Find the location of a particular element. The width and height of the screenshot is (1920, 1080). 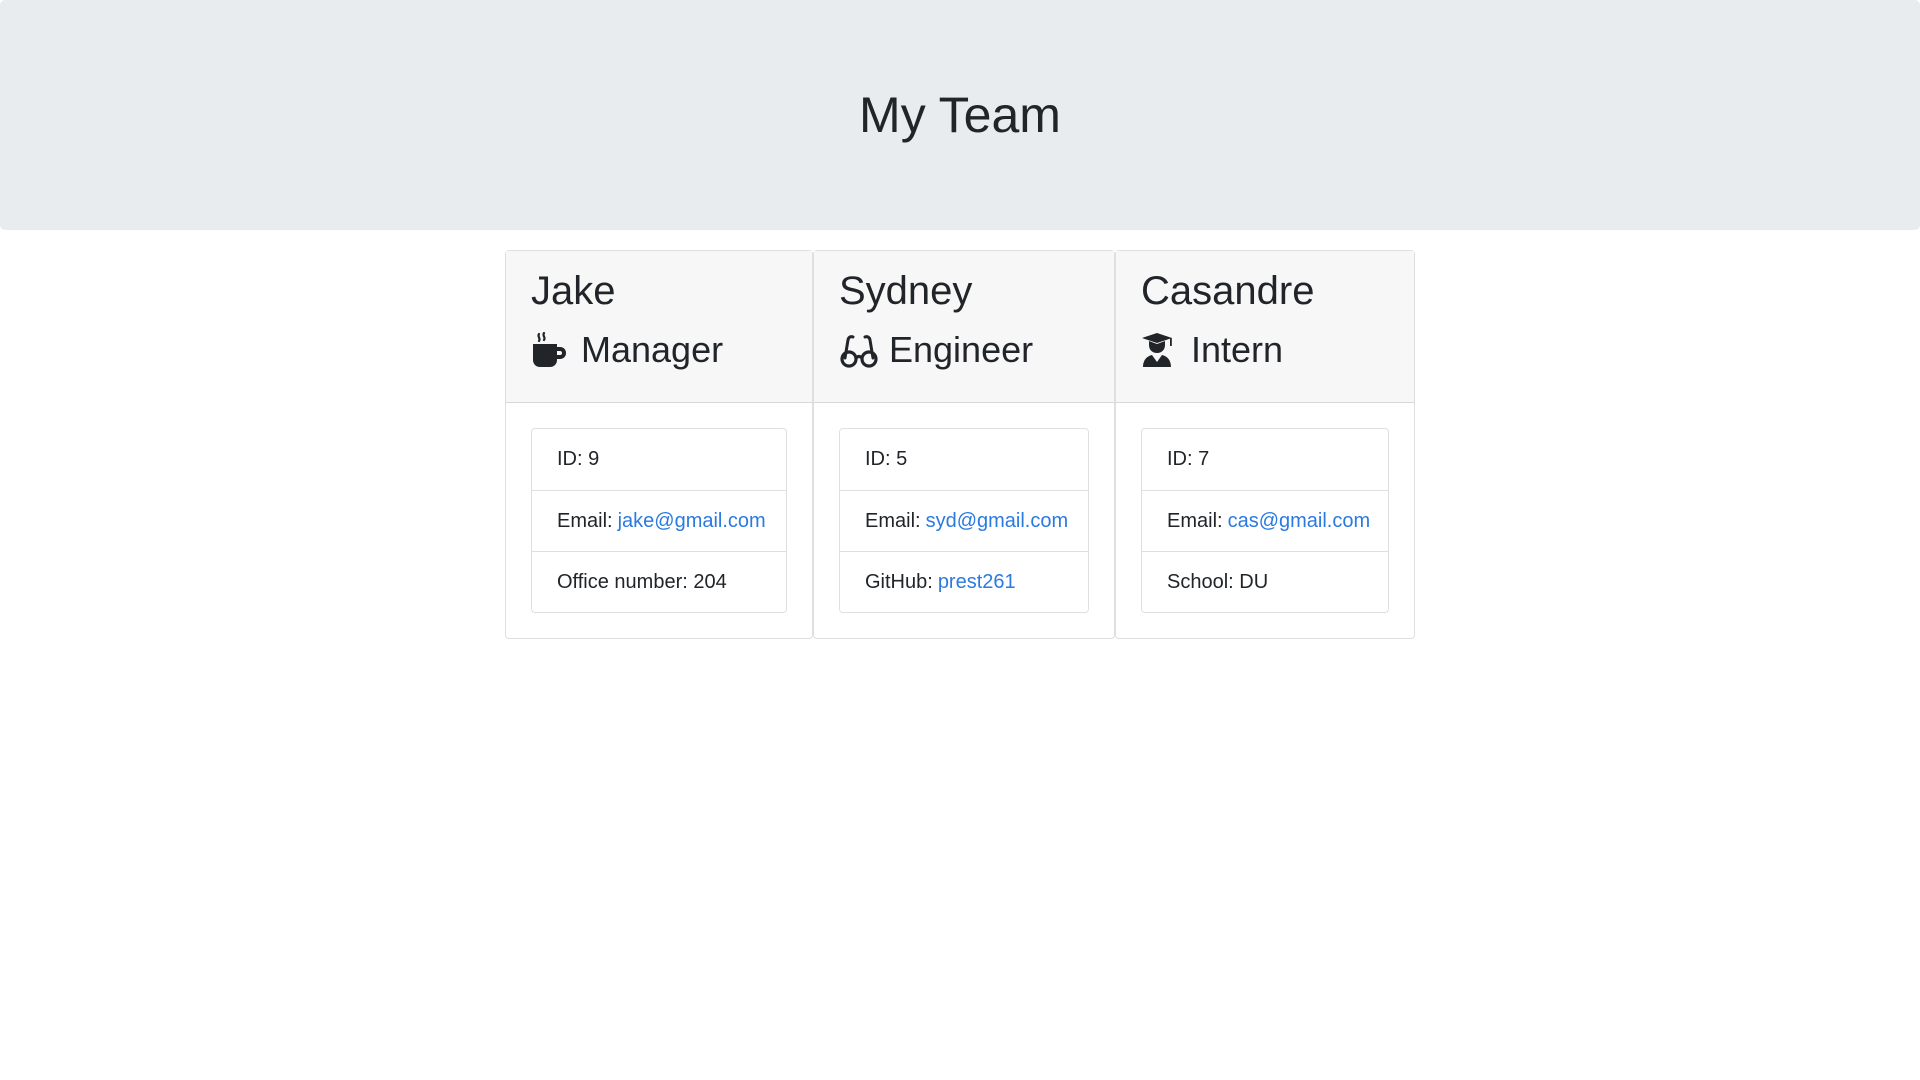

employee-email-row: Email: cas@gmail.com is located at coordinates (1265, 520).